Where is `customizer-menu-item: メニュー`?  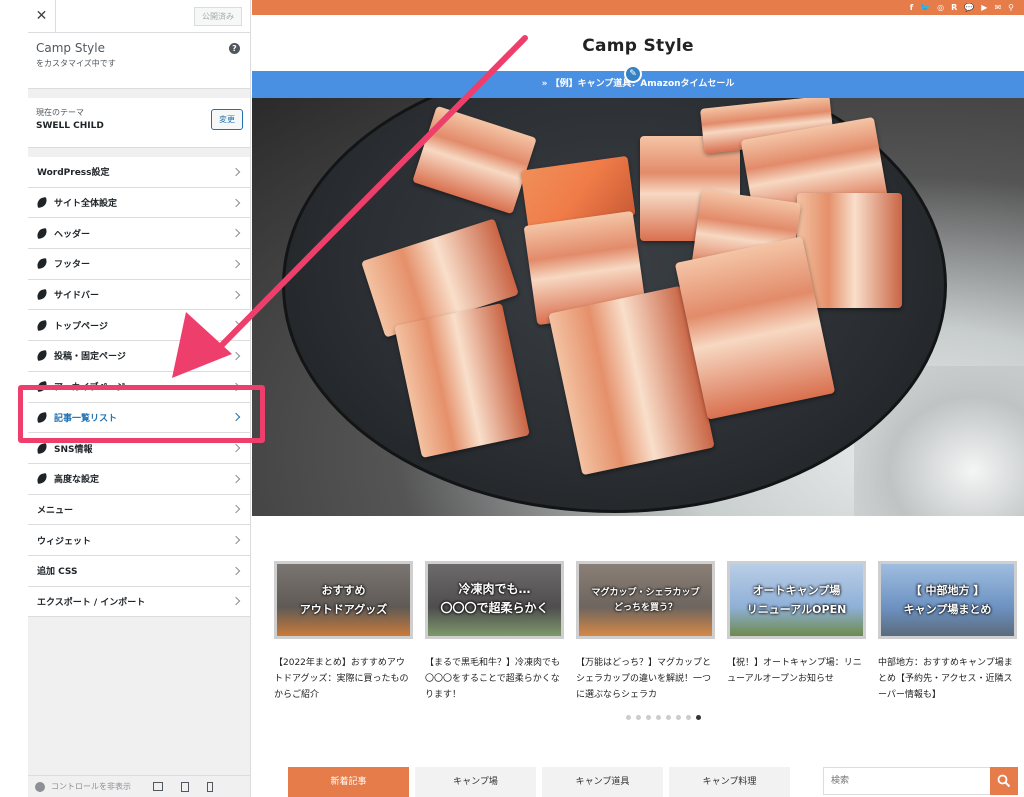
customizer-menu-item: メニュー is located at coordinates (139, 510).